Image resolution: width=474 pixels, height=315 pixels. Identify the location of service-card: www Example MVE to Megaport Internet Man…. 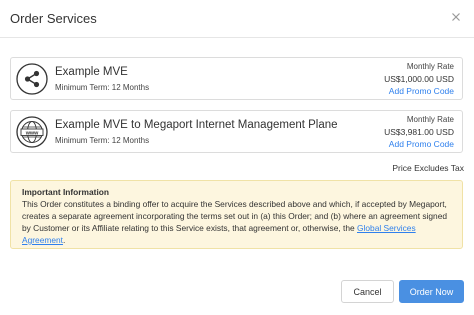
(236, 131).